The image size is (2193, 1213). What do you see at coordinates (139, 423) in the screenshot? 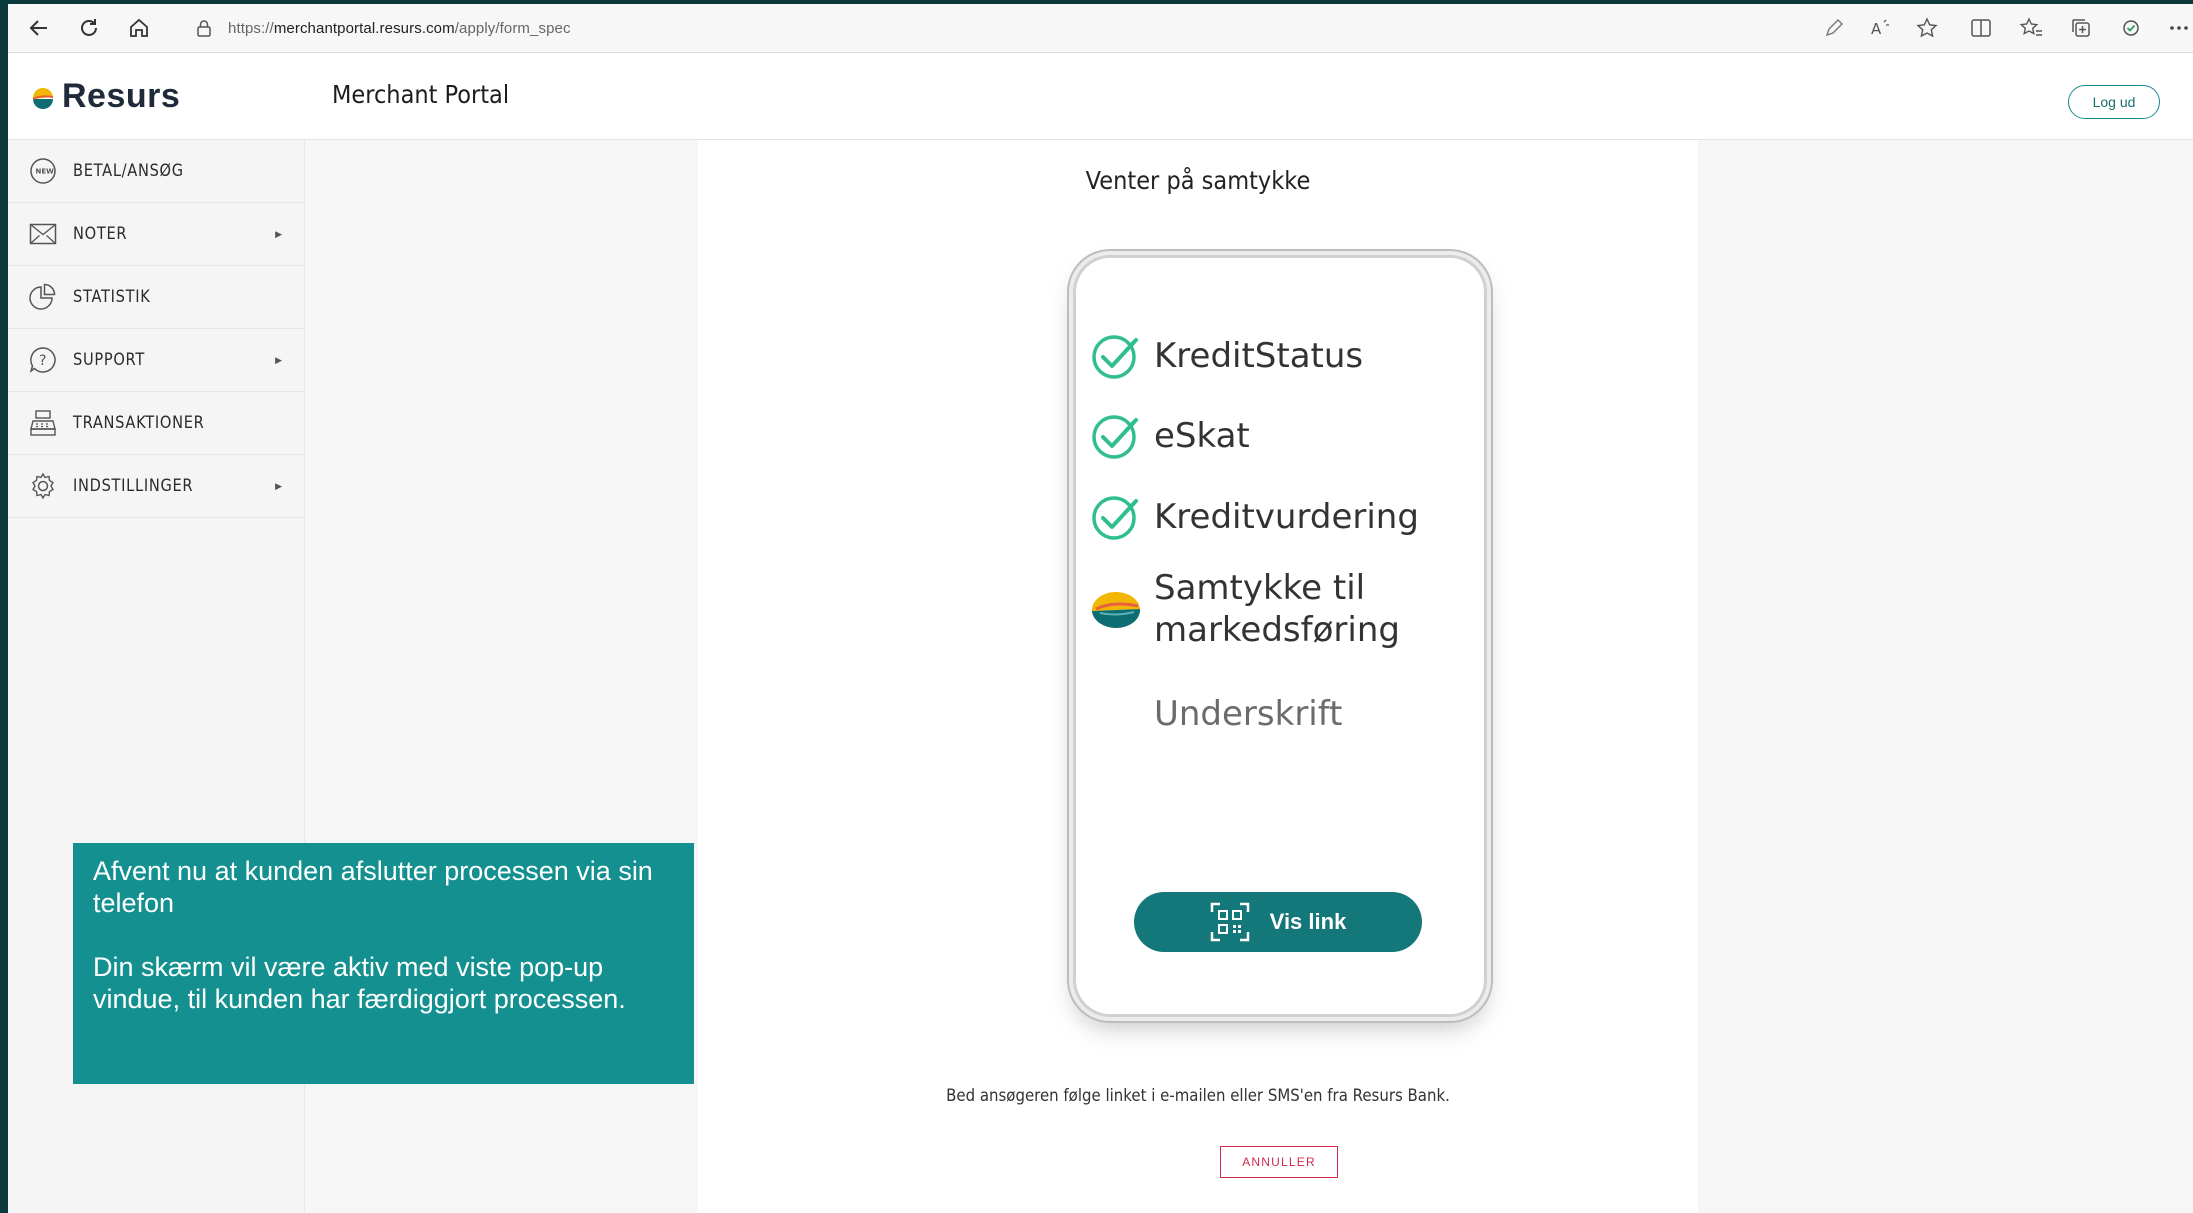
I see `sidebar-item-label: TRANSAKTIONER` at bounding box center [139, 423].